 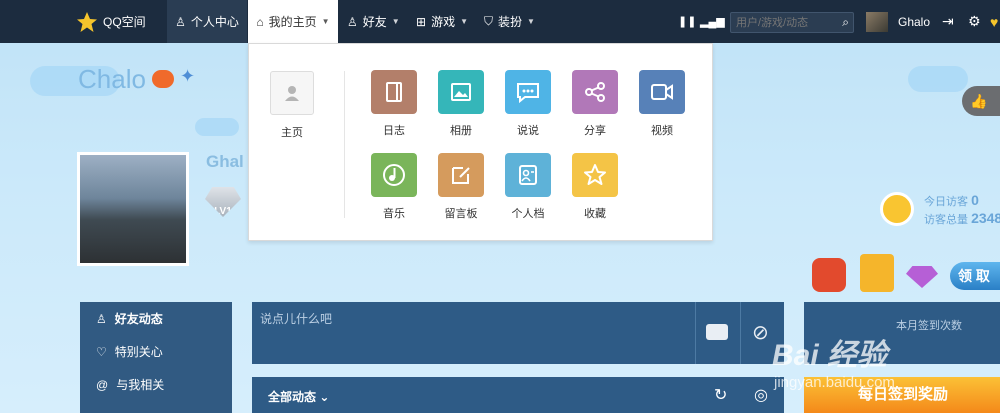 I want to click on search-input, so click(x=781, y=22).